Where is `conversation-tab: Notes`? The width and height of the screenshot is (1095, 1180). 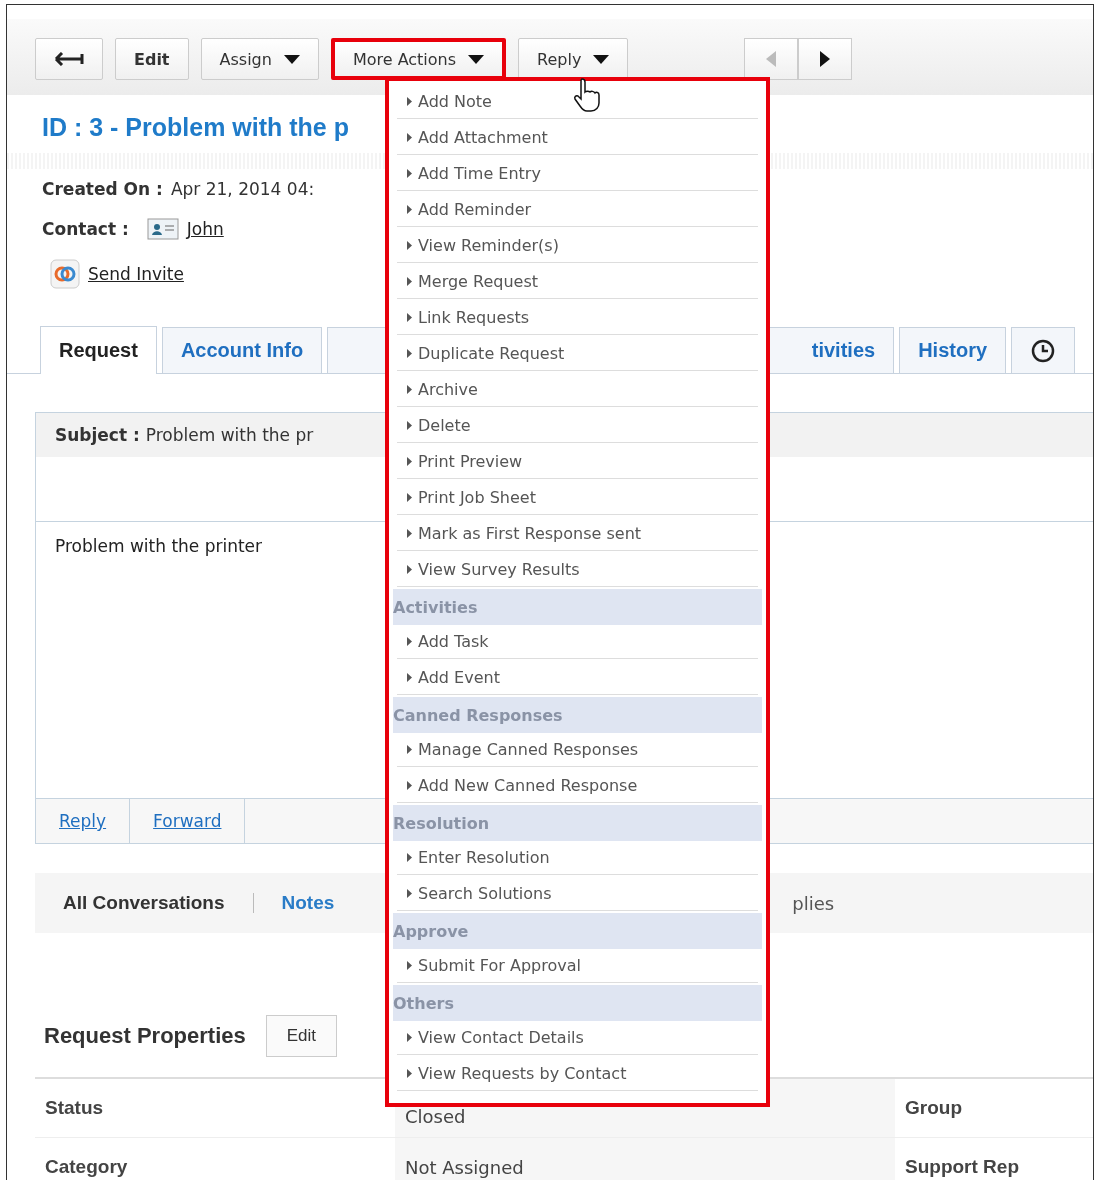 conversation-tab: Notes is located at coordinates (308, 903).